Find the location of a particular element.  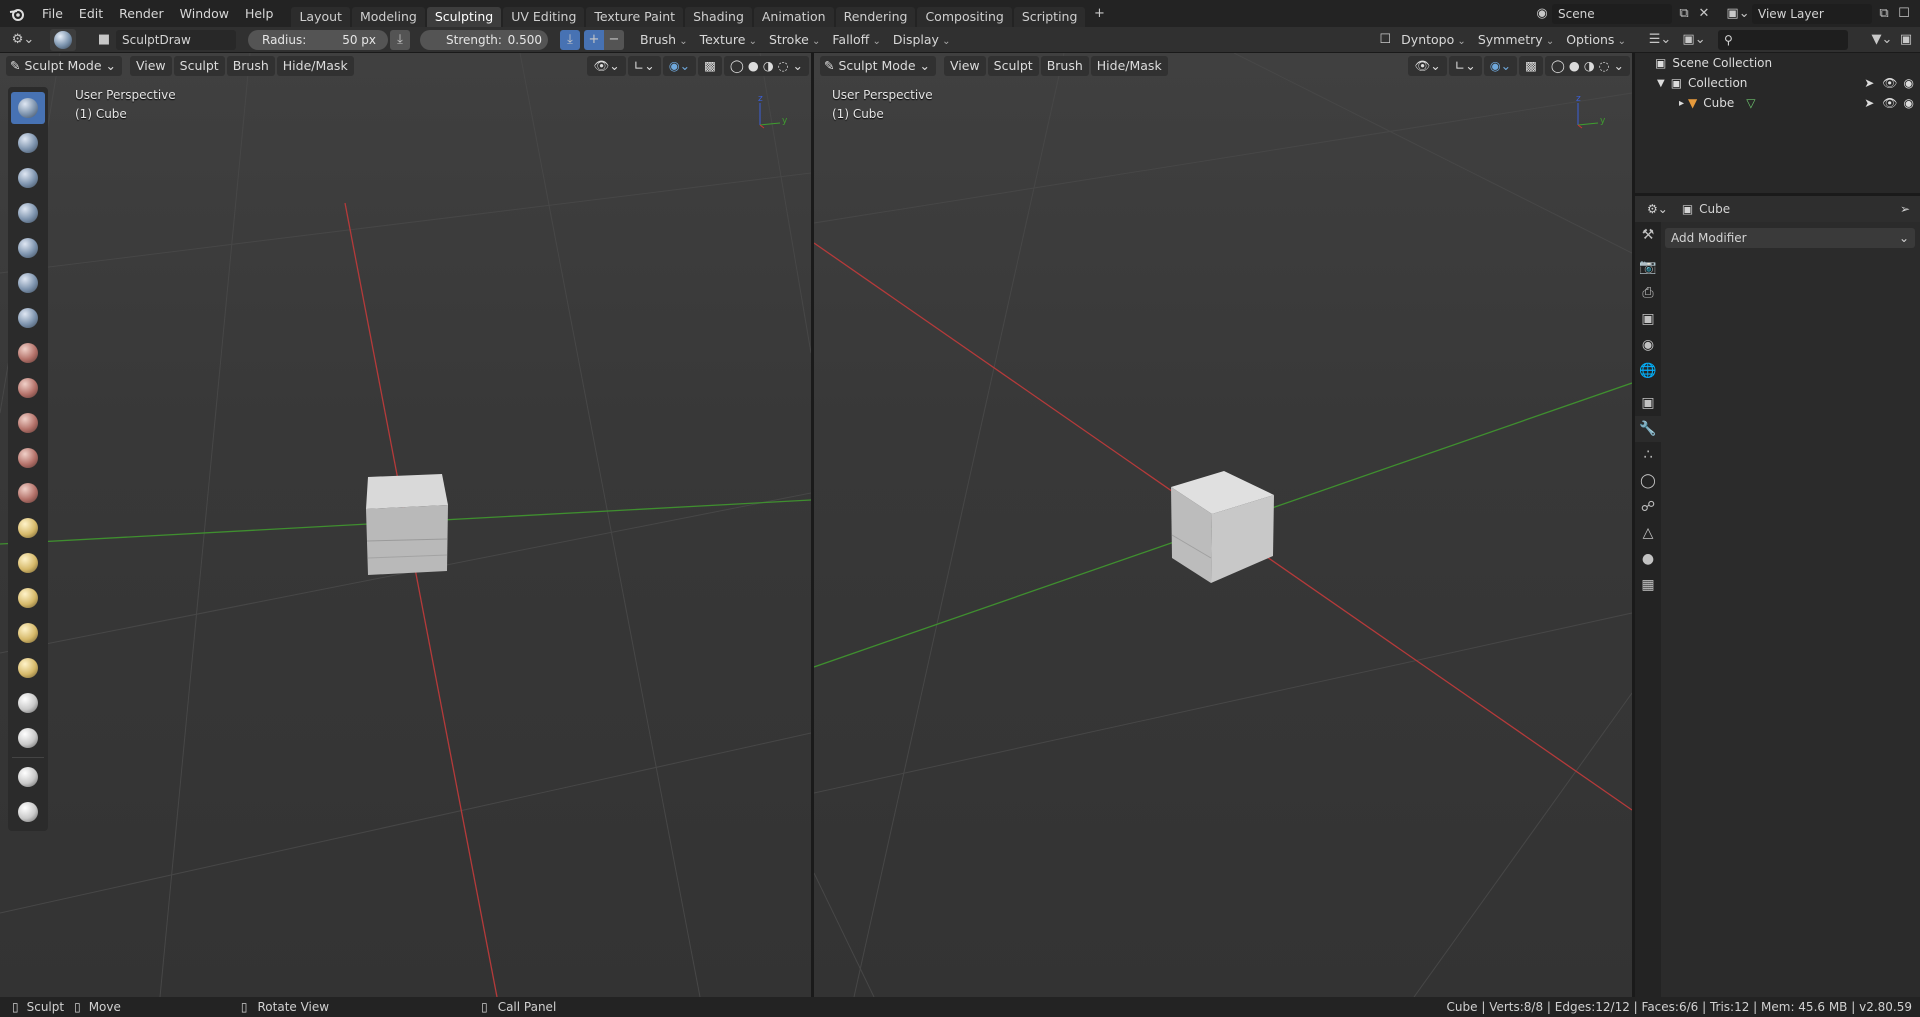

falloff-dropdown: Falloff is located at coordinates (856, 40).